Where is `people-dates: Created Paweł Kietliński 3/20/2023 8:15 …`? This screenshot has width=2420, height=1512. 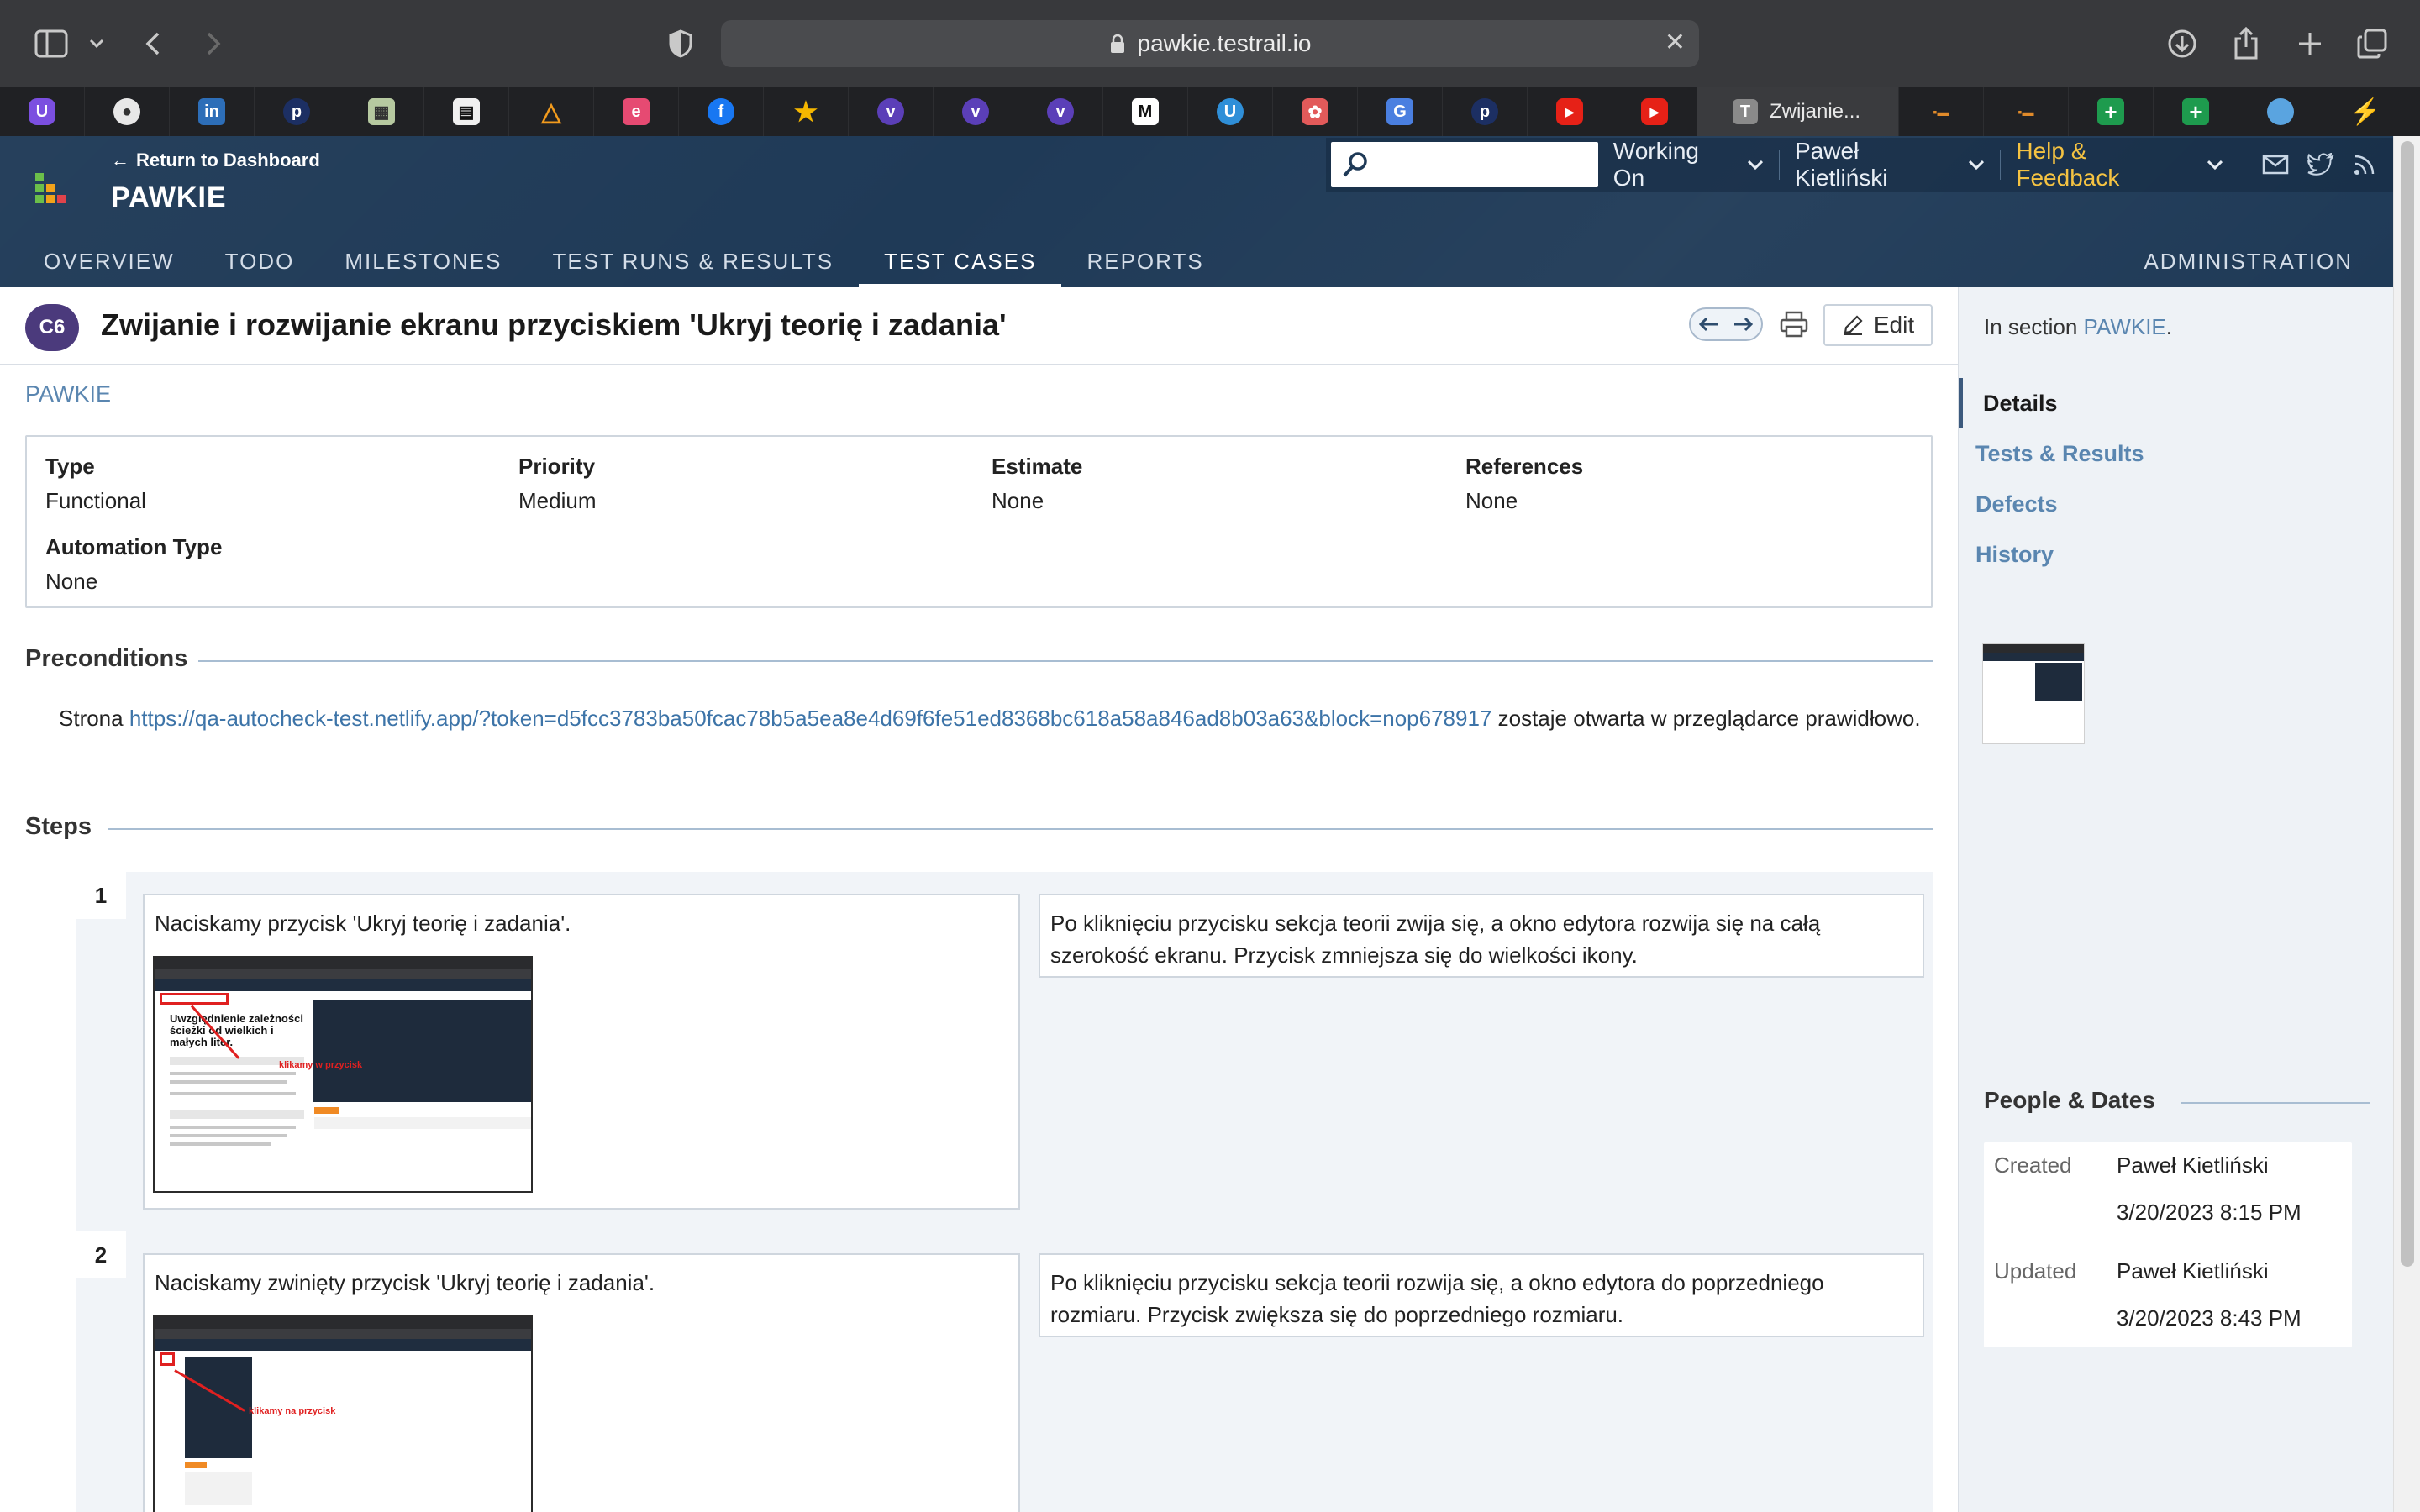
people-dates: Created Paweł Kietliński 3/20/2023 8:15 … is located at coordinates (2168, 1244).